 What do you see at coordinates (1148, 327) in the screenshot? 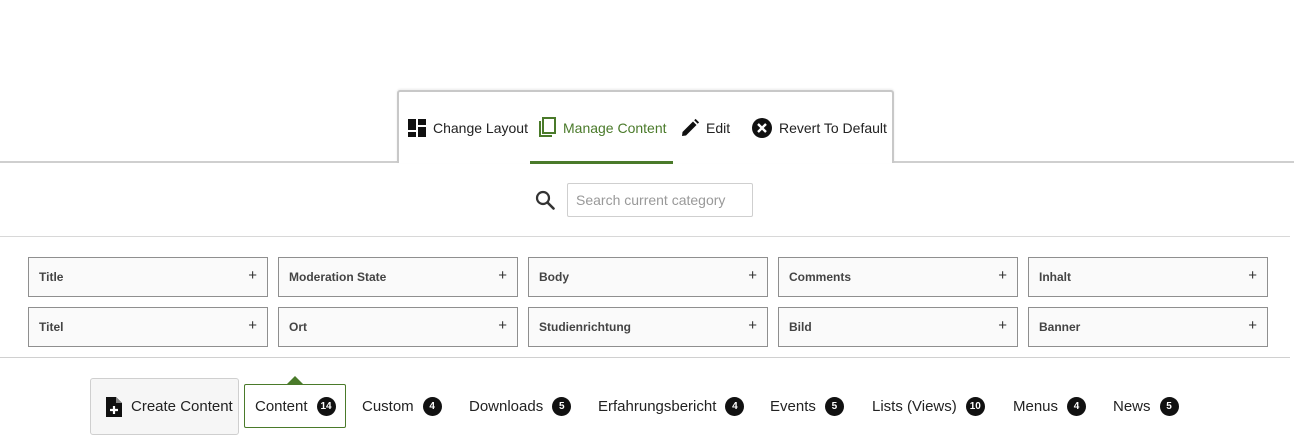
I see `field-banner: Banner +` at bounding box center [1148, 327].